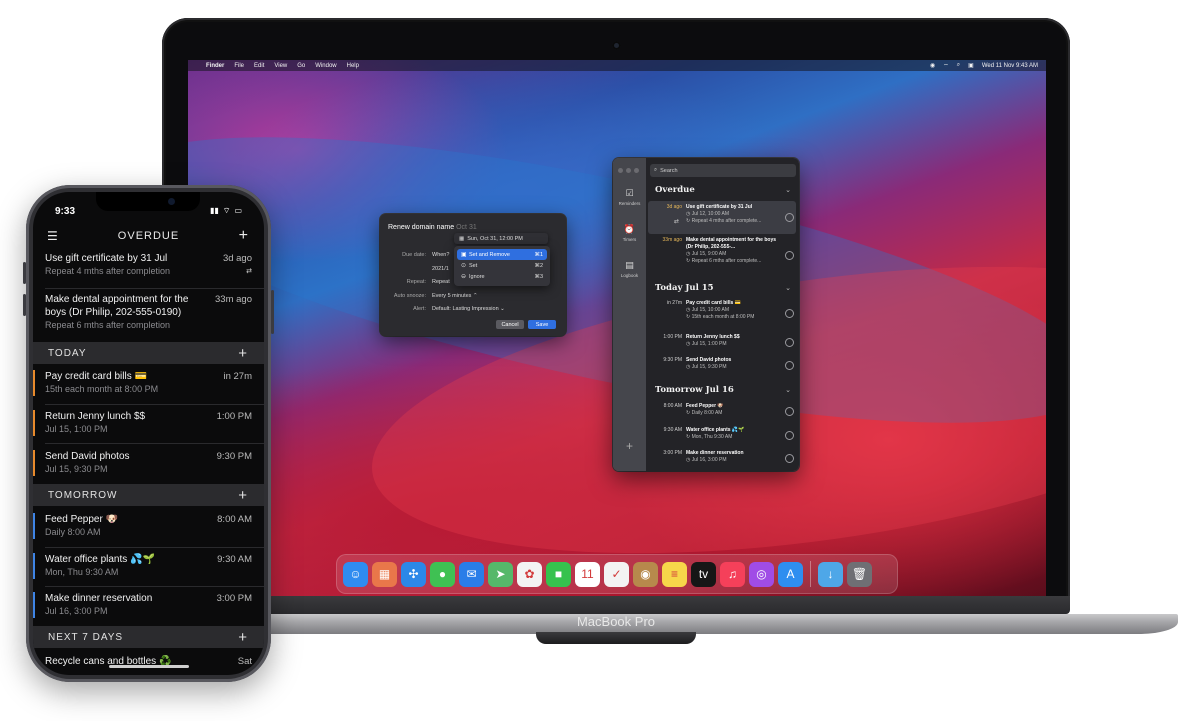 The width and height of the screenshot is (1200, 721). I want to click on menu-edit: Edit, so click(259, 66).